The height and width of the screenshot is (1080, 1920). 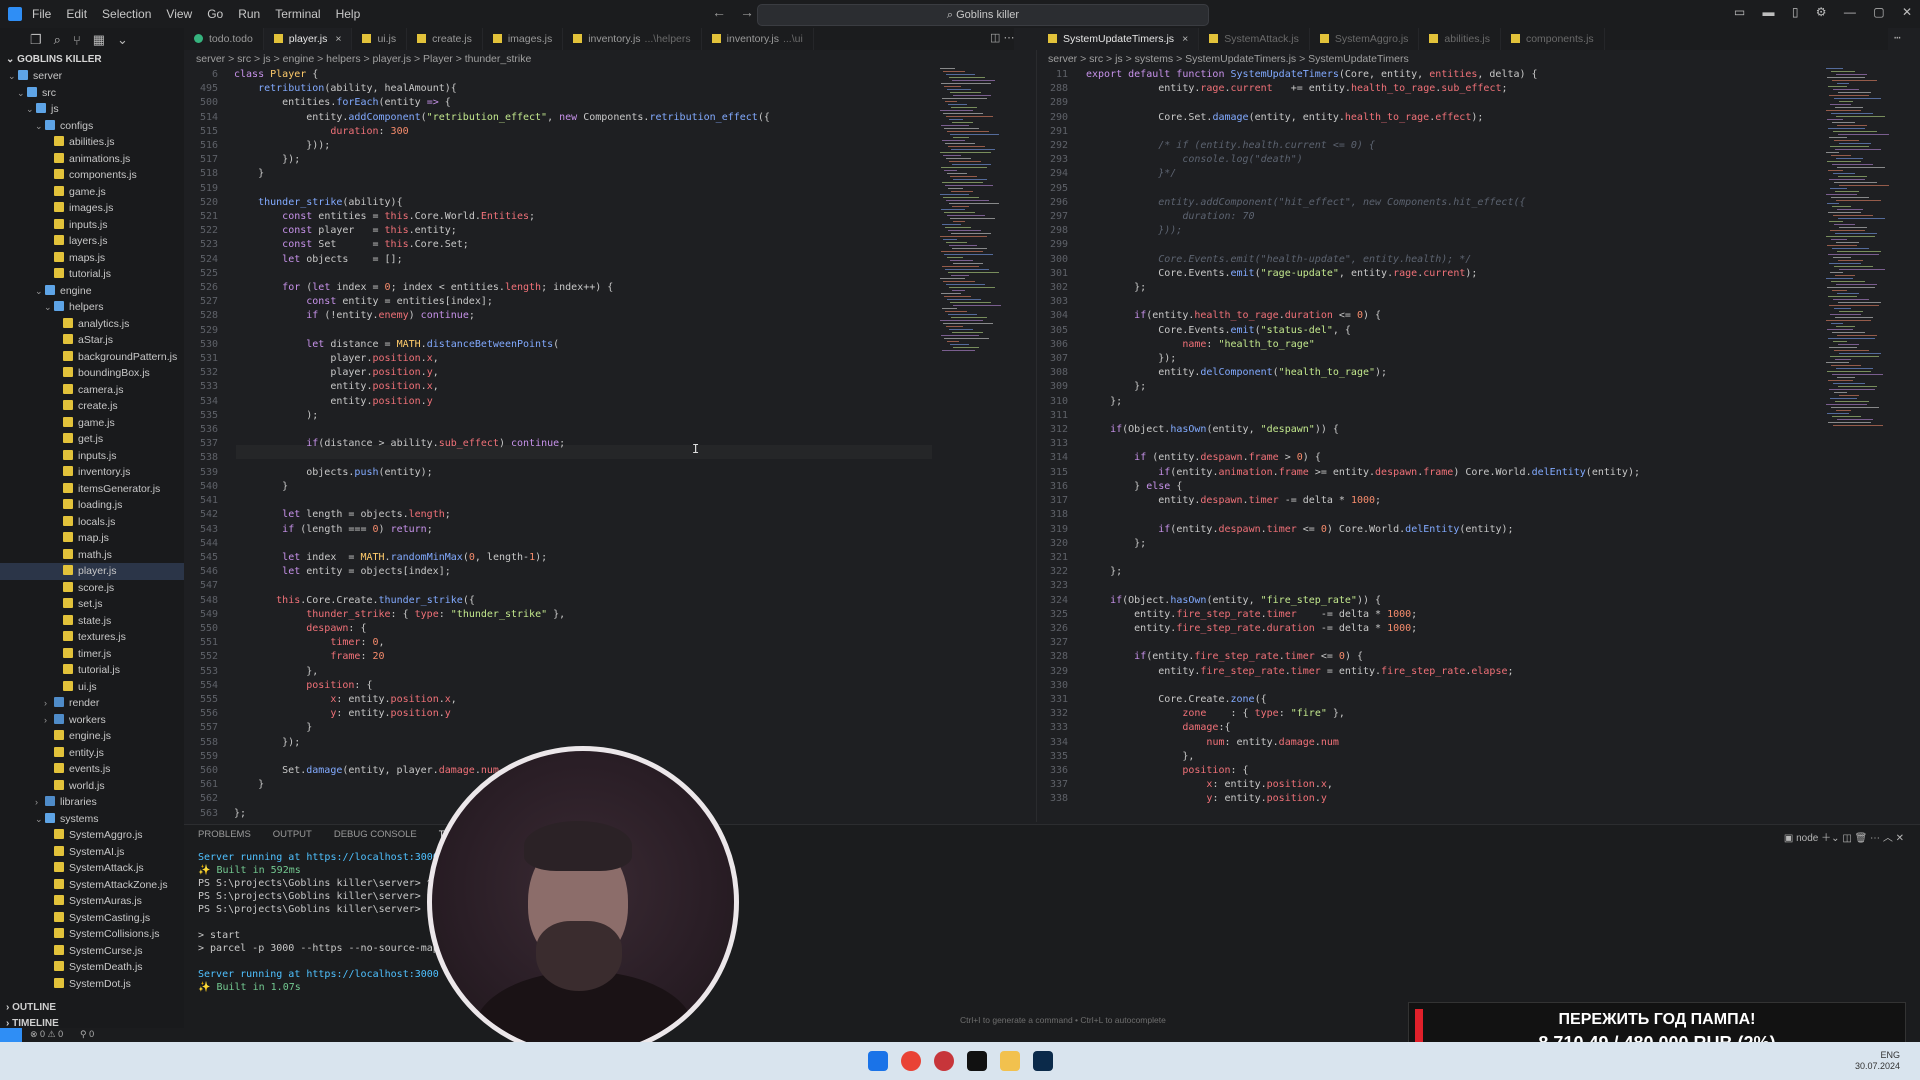 I want to click on more-actions-icon: ⋯, so click(x=1897, y=37).